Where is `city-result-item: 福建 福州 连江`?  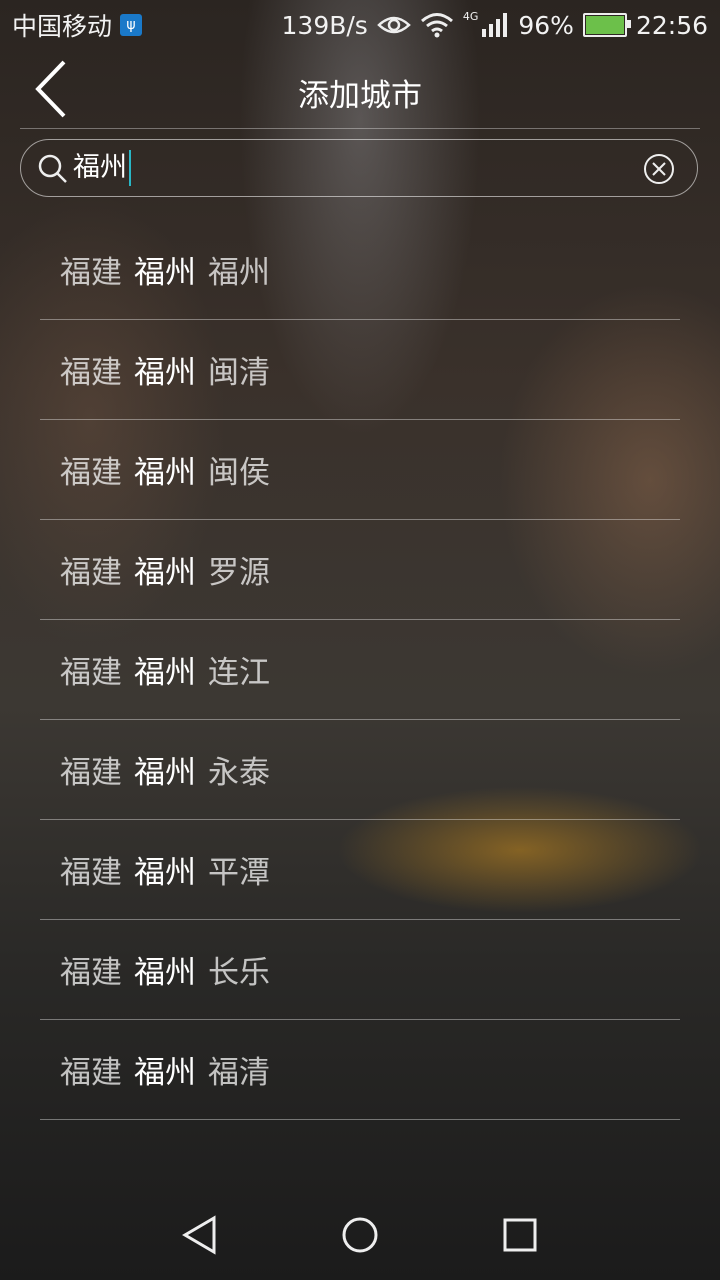
city-result-item: 福建 福州 连江 is located at coordinates (360, 670).